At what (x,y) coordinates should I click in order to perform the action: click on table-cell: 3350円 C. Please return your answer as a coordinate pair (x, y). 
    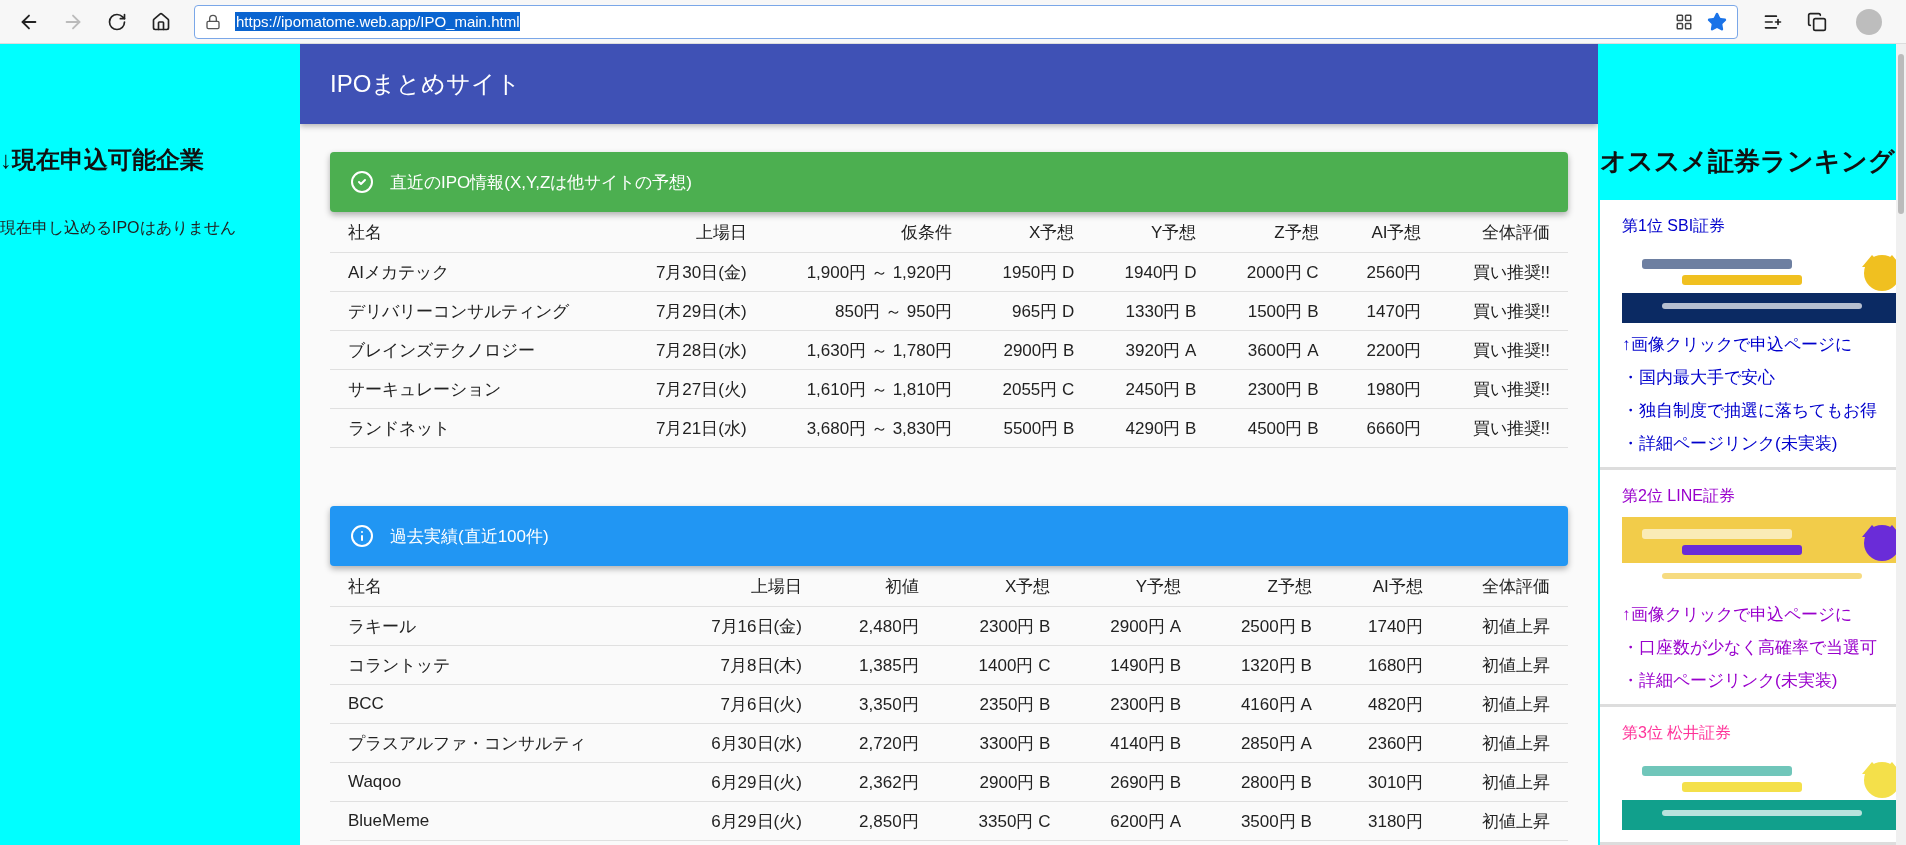
    Looking at the image, I should click on (1002, 821).